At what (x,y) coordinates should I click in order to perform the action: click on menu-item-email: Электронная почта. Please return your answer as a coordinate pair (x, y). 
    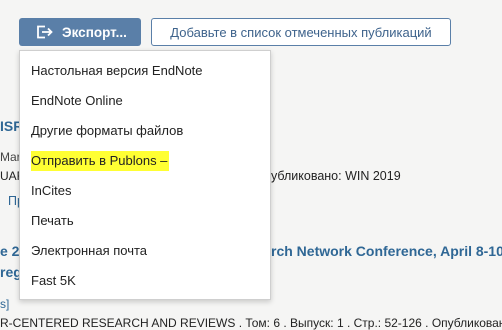
    Looking at the image, I should click on (89, 251).